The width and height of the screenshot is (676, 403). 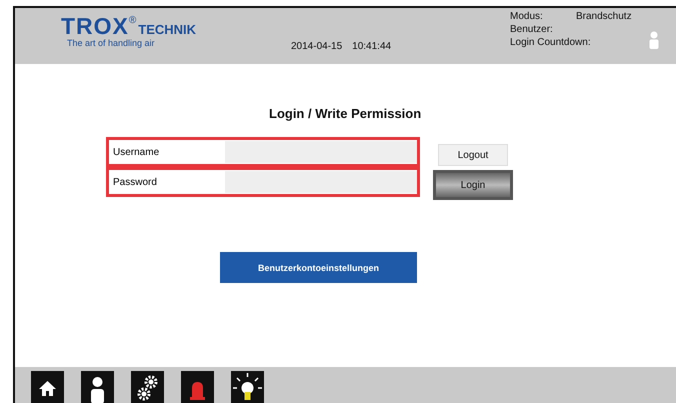 What do you see at coordinates (111, 43) in the screenshot?
I see `tagline: The art of handling air` at bounding box center [111, 43].